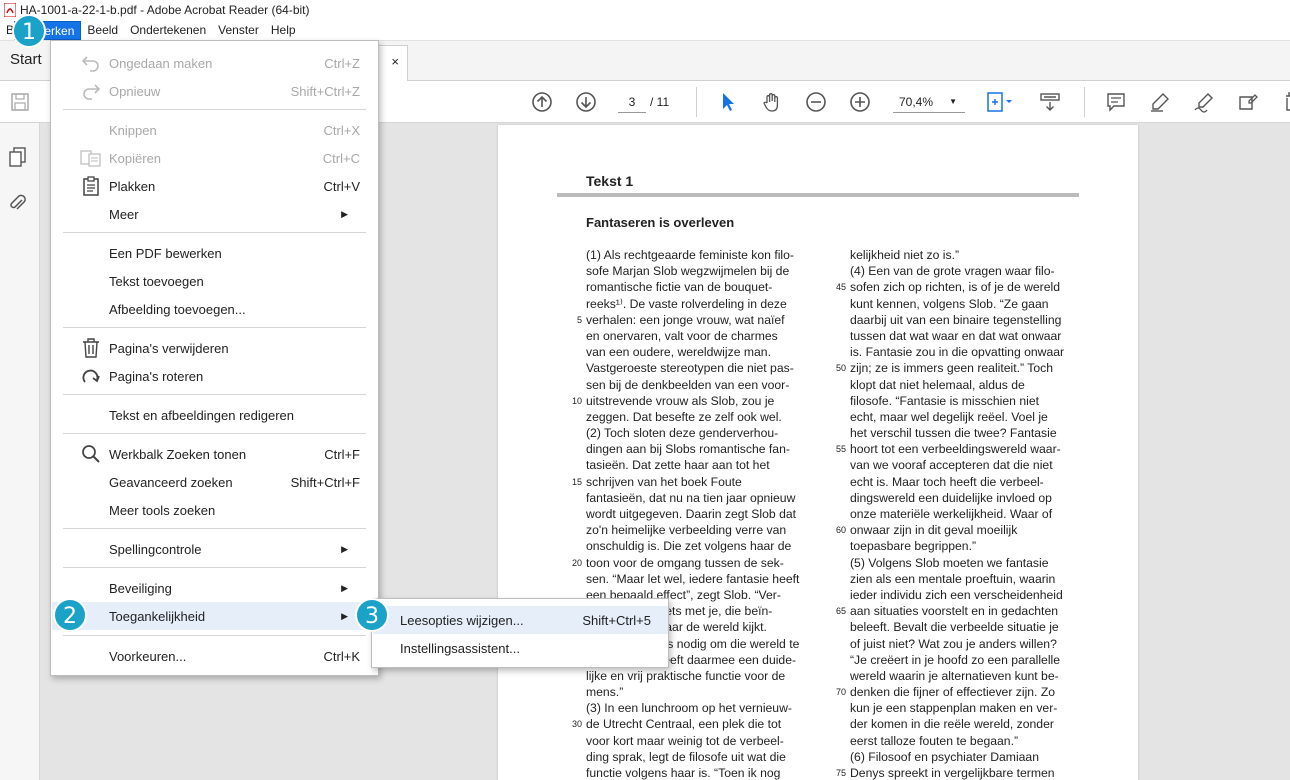 The width and height of the screenshot is (1290, 780). I want to click on menu-item-beveiliging: Beveiliging ▶, so click(215, 588).